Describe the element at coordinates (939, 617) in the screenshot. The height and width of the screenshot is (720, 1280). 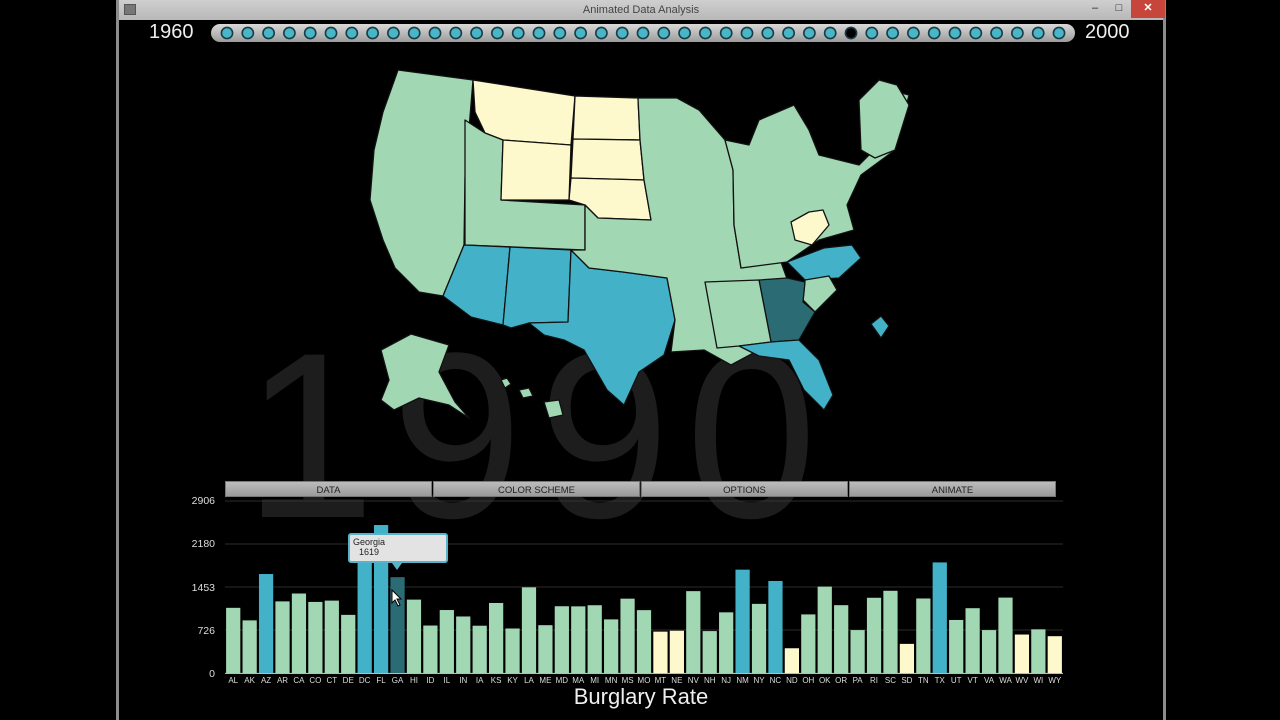
I see `bar-tx` at that location.